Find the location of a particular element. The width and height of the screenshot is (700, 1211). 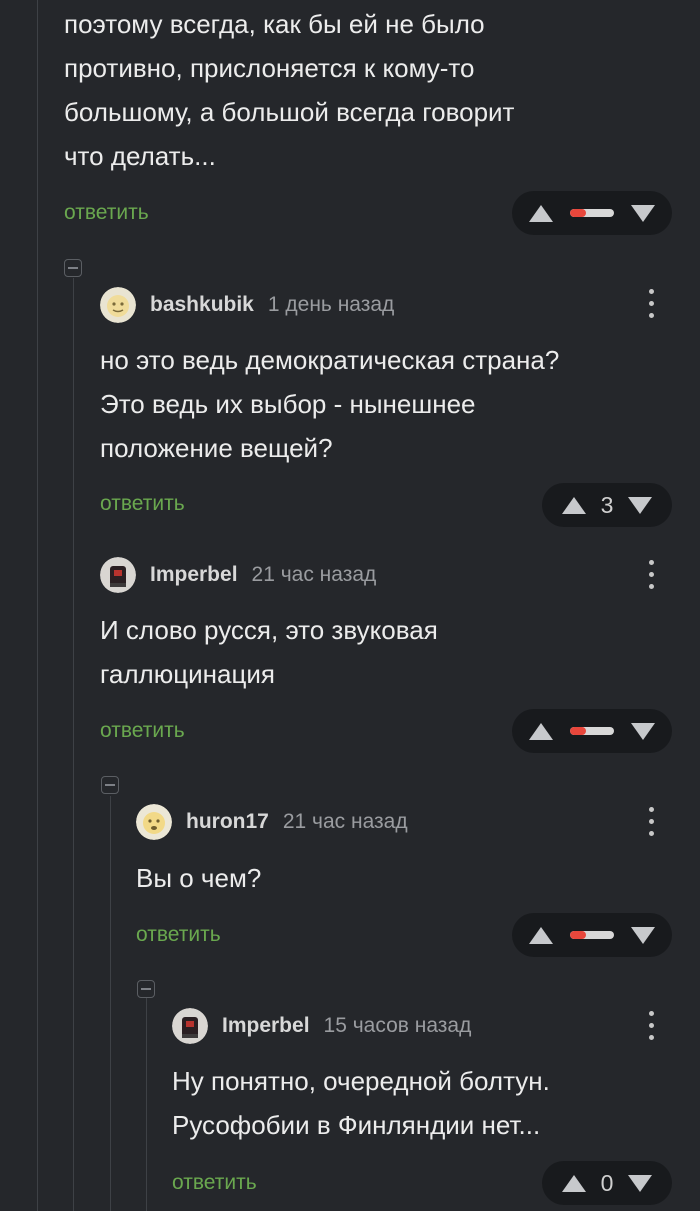

comment-line: Это ведь их выбор - нынешнее is located at coordinates (288, 404).